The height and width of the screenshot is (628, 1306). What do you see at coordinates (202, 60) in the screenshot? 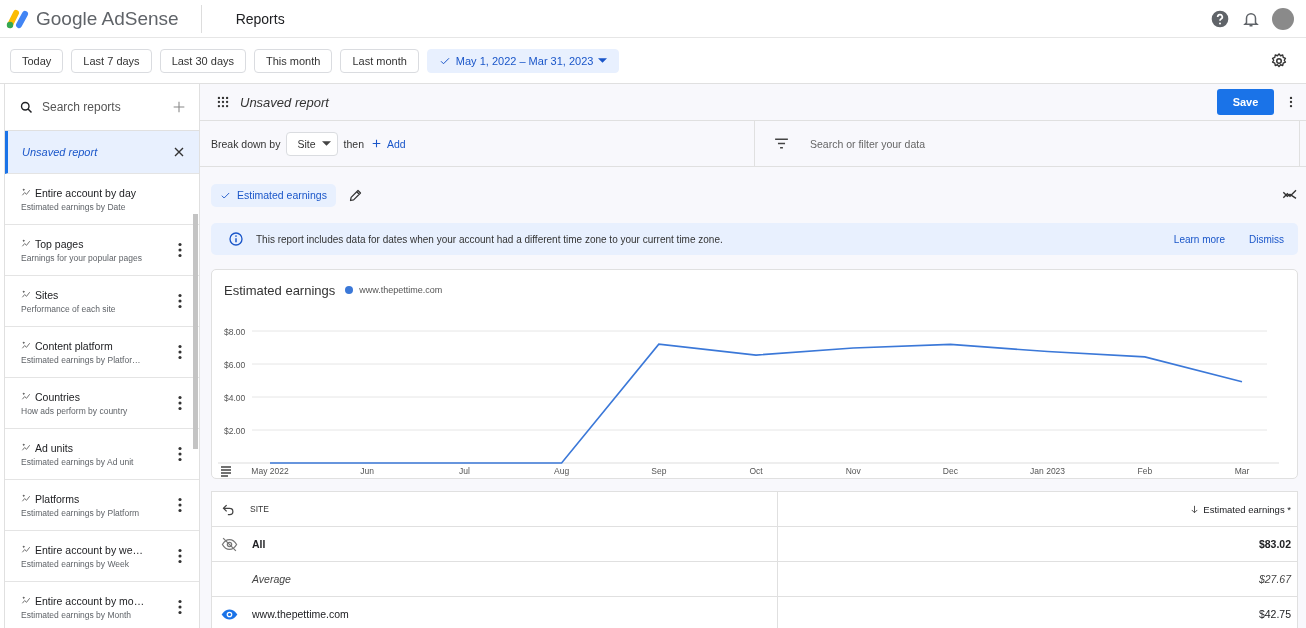
I see `date-range-chip: Last 30 days` at bounding box center [202, 60].